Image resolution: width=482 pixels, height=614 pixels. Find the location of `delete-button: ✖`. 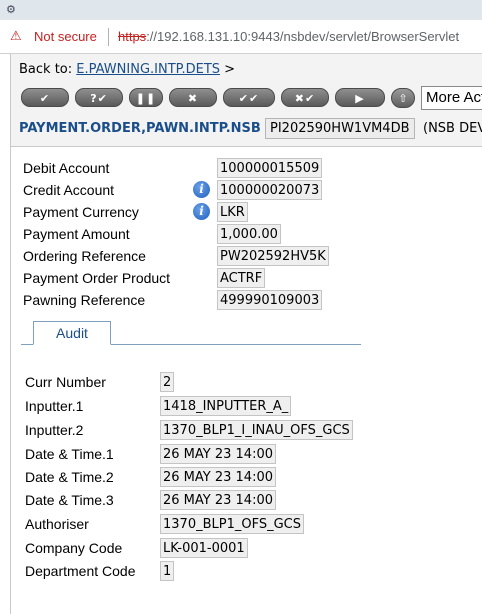

delete-button: ✖ is located at coordinates (193, 97).